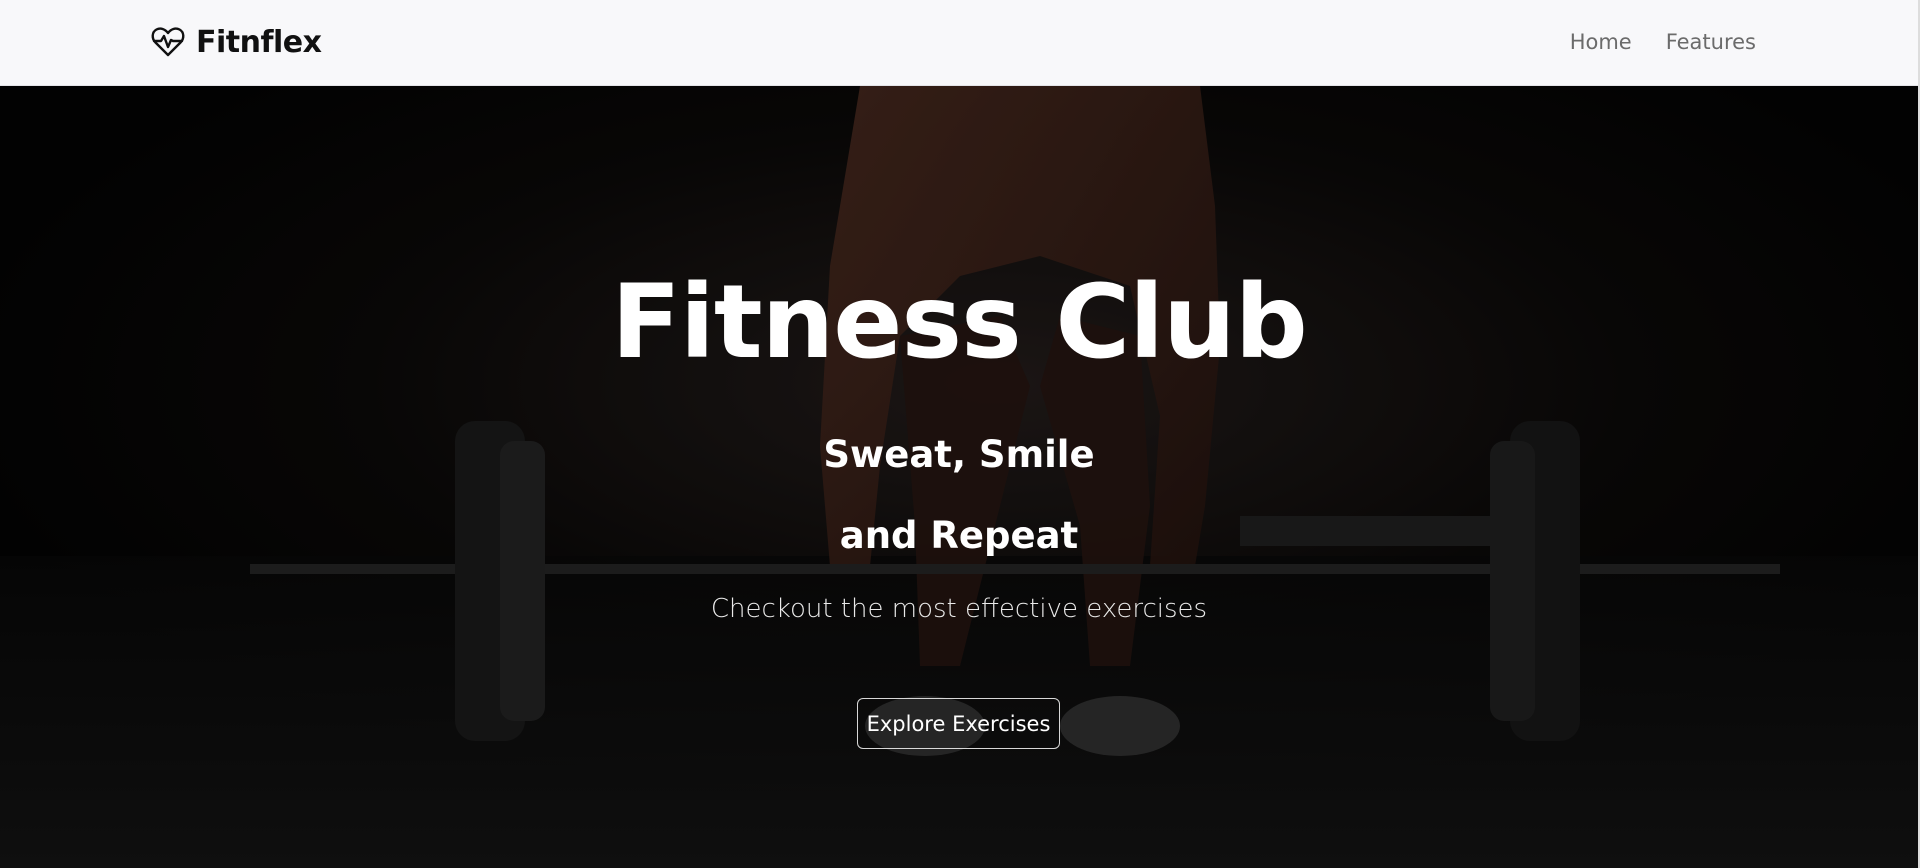 The height and width of the screenshot is (868, 1920). Describe the element at coordinates (959, 43) in the screenshot. I see `top-navbar: Fitnflex Home Features` at that location.